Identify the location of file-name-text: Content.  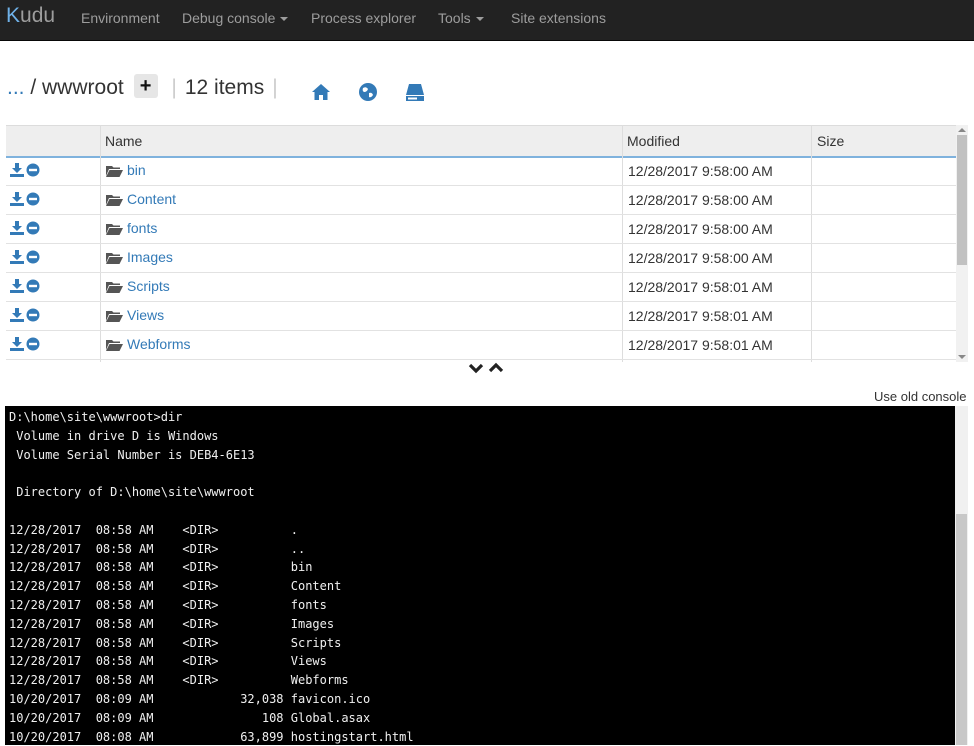
(152, 199).